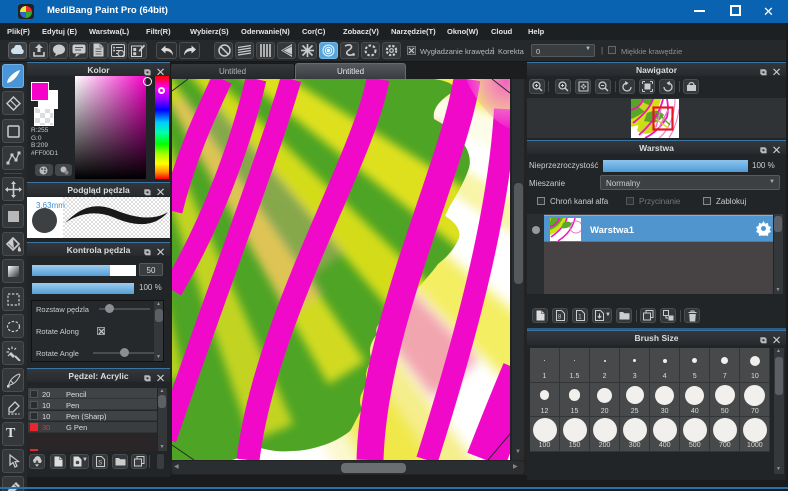 This screenshot has height=491, width=788. Describe the element at coordinates (560, 318) in the screenshot. I see `svg-text: 8` at that location.